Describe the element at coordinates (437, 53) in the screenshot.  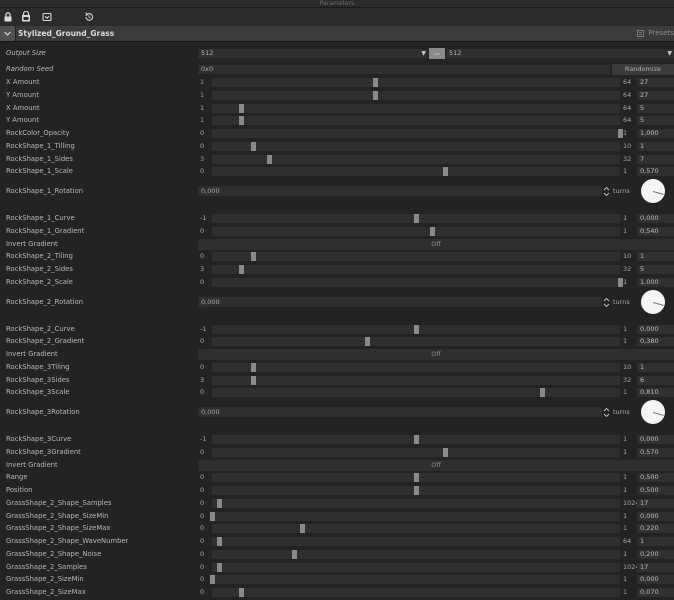
I see `size-link-button` at that location.